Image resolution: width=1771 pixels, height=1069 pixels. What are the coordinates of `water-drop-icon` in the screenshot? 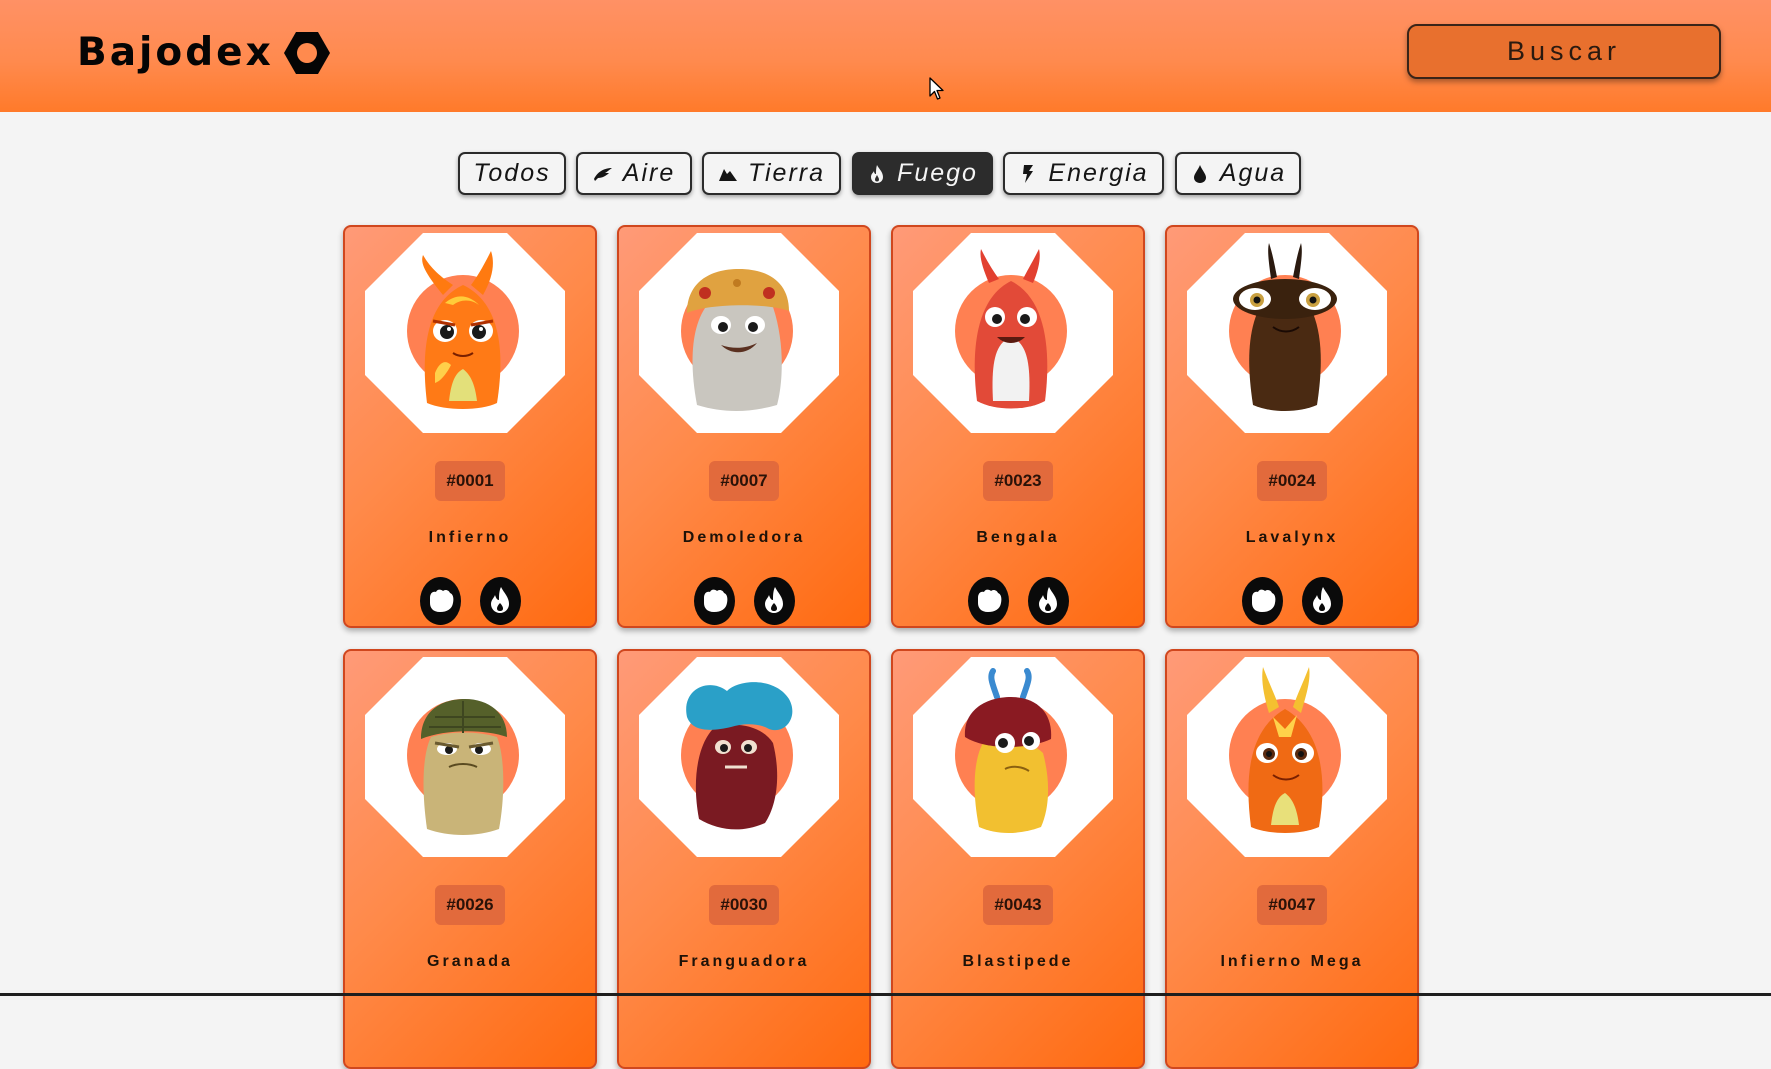 It's located at (1199, 173).